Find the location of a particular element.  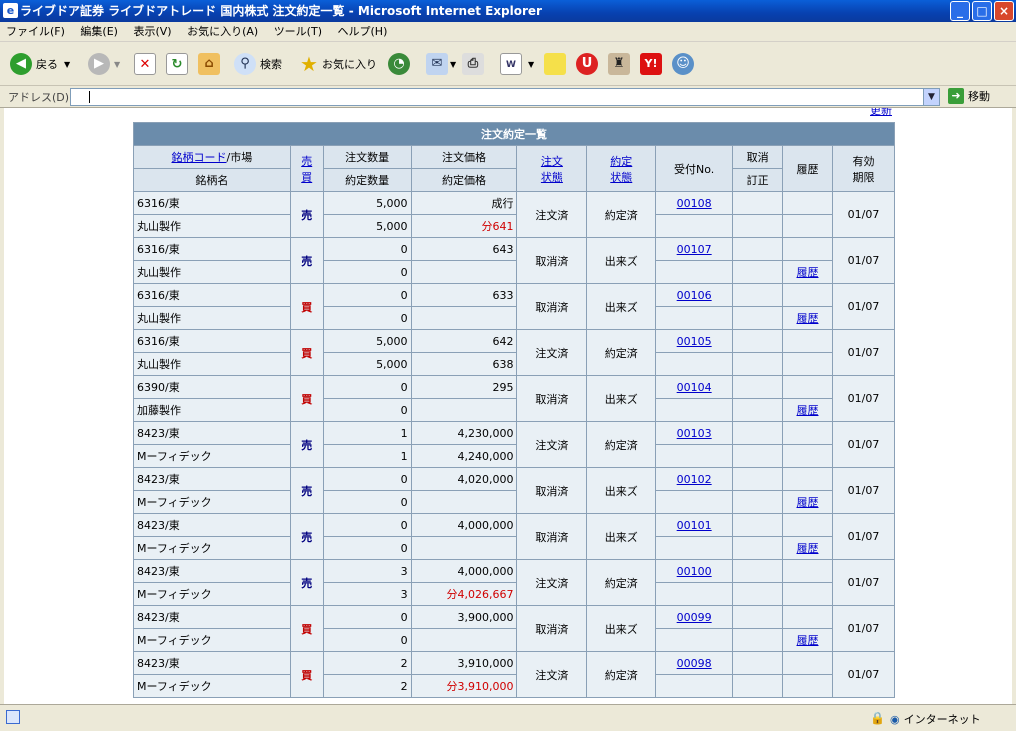

receipt-link: 00100 is located at coordinates (694, 571).